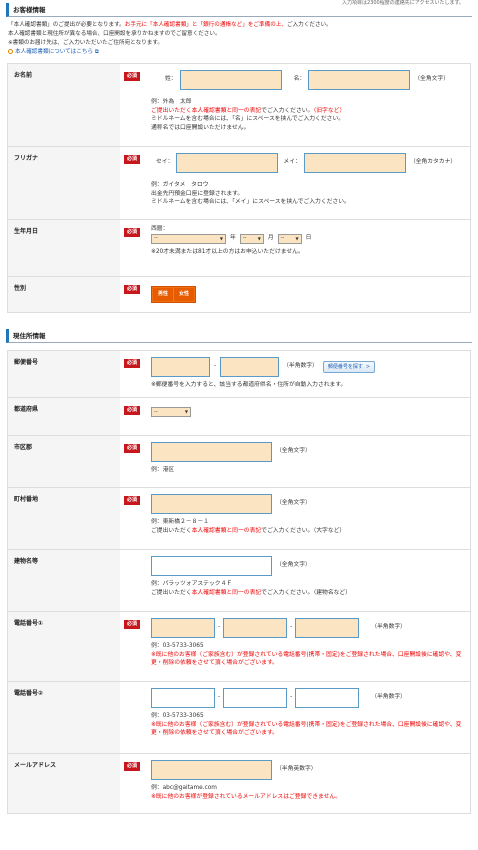 The image size is (478, 850). I want to click on zip-search-label: 郵便番号を探す, so click(345, 366).